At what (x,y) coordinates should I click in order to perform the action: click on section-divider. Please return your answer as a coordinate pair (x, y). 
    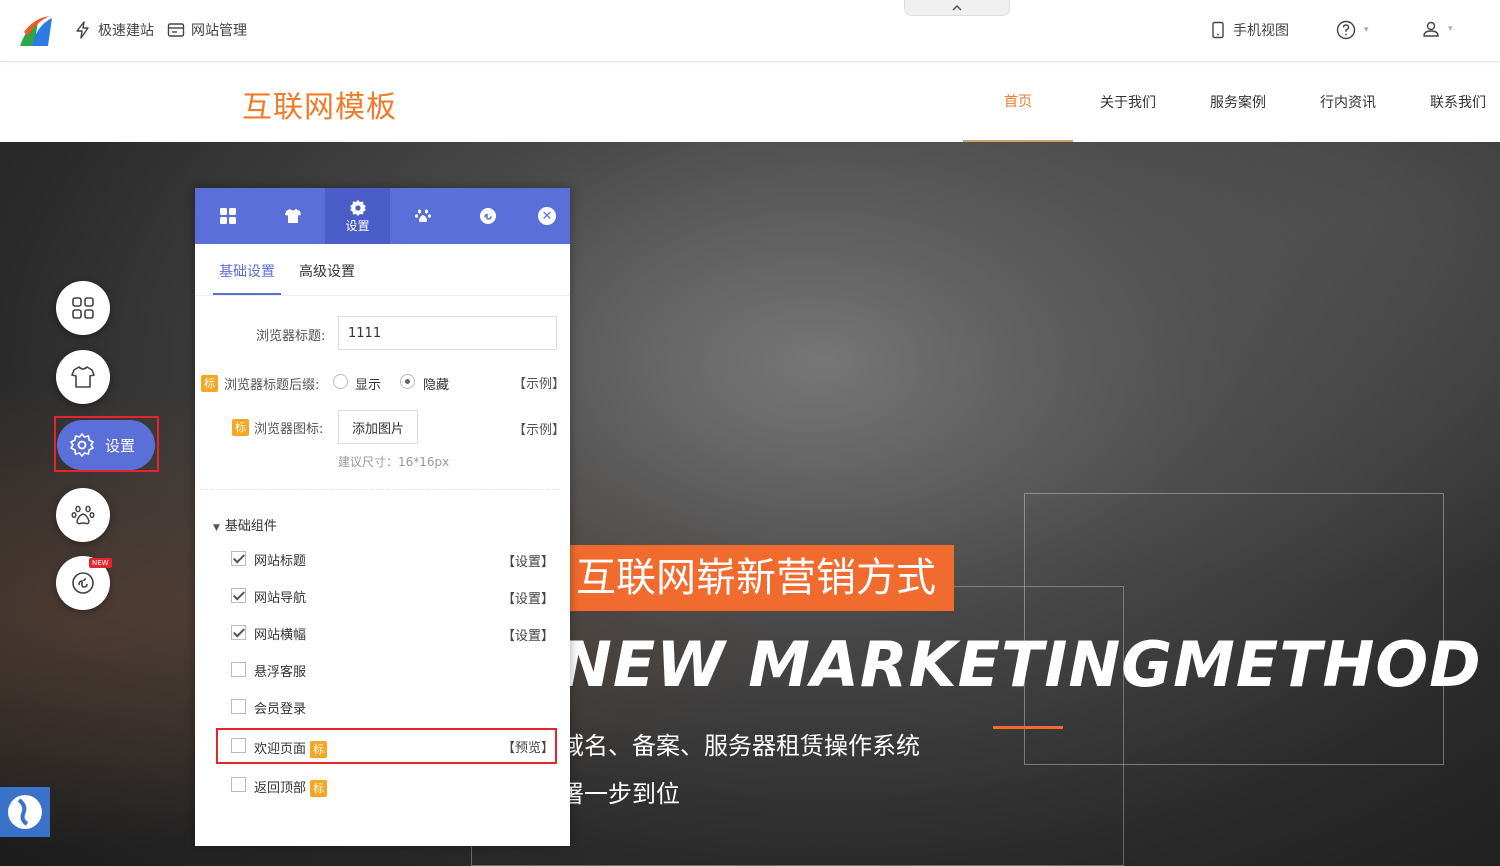
    Looking at the image, I should click on (380, 489).